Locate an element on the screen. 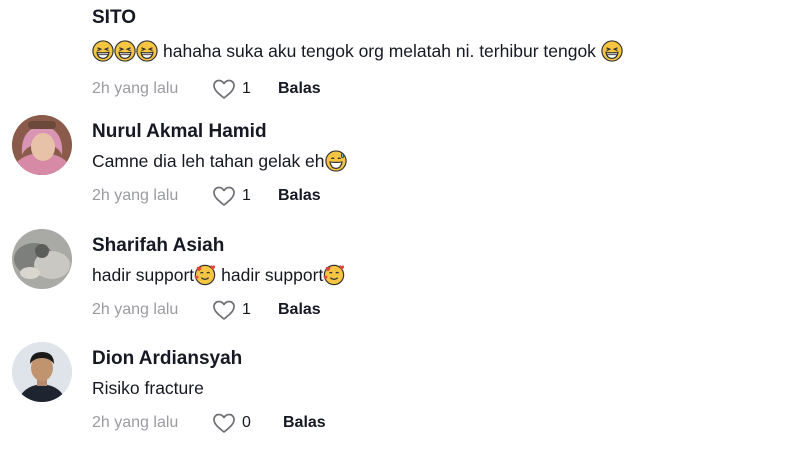 This screenshot has width=803, height=457. grinning-sweat-face-emoji is located at coordinates (335, 161).